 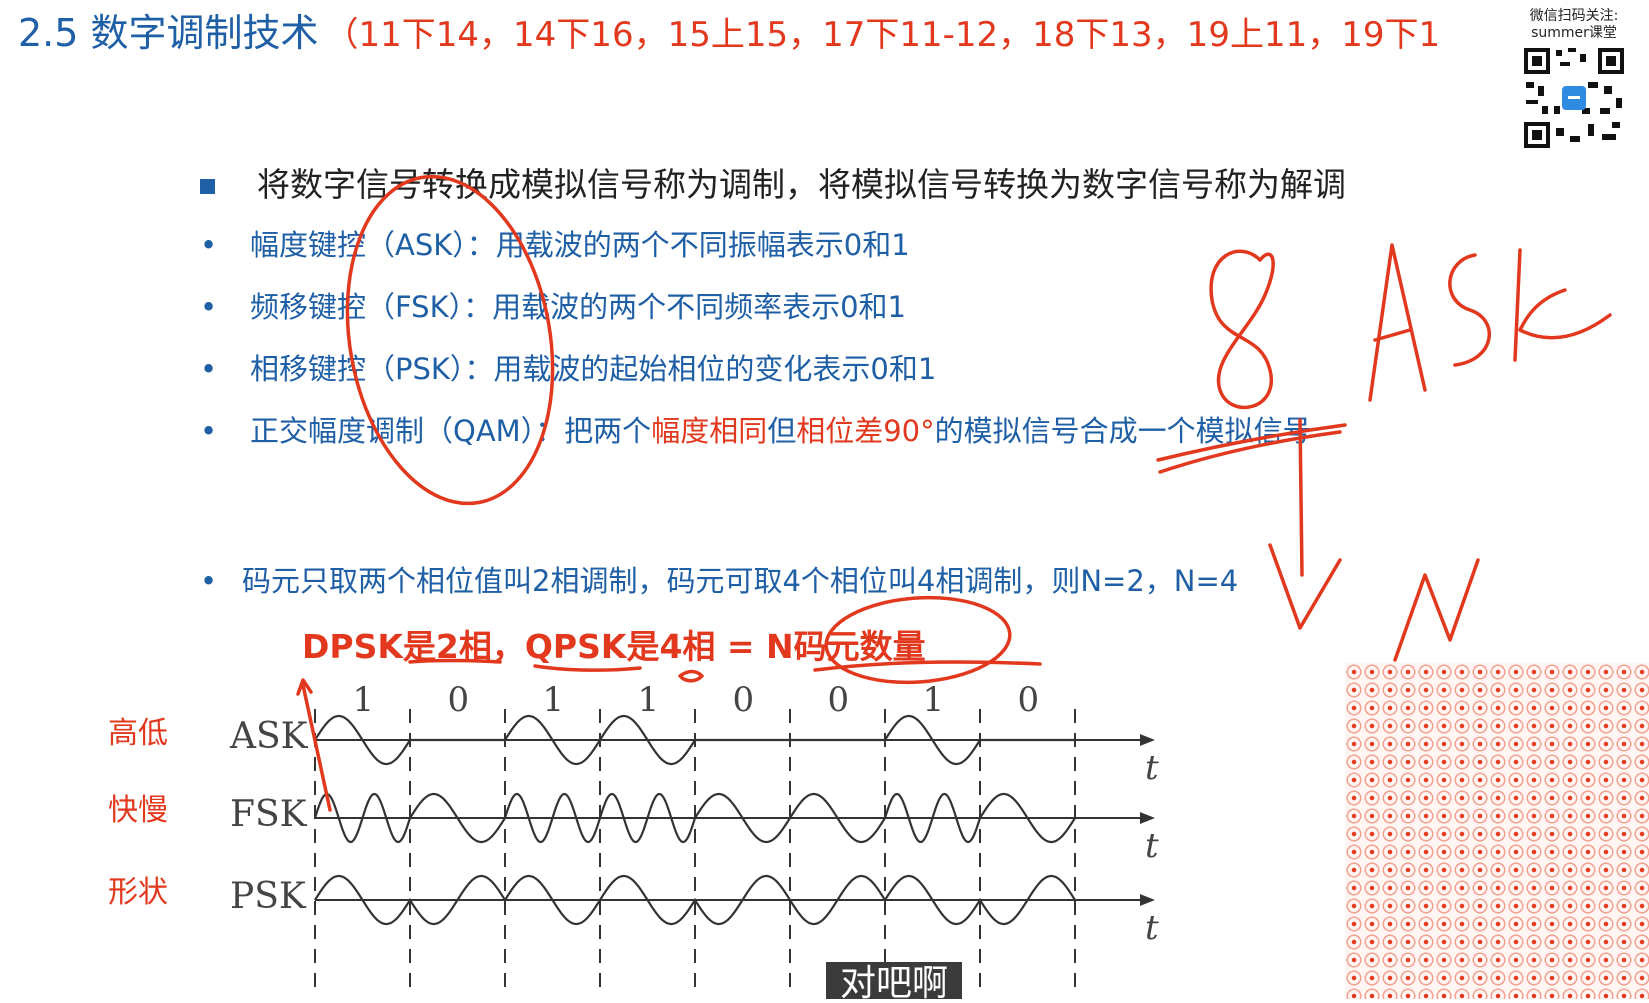 I want to click on main-point-text: 将数字信号转换成模拟信号称为调制，将模拟信号转换为数字信号称为解调, so click(x=801, y=184).